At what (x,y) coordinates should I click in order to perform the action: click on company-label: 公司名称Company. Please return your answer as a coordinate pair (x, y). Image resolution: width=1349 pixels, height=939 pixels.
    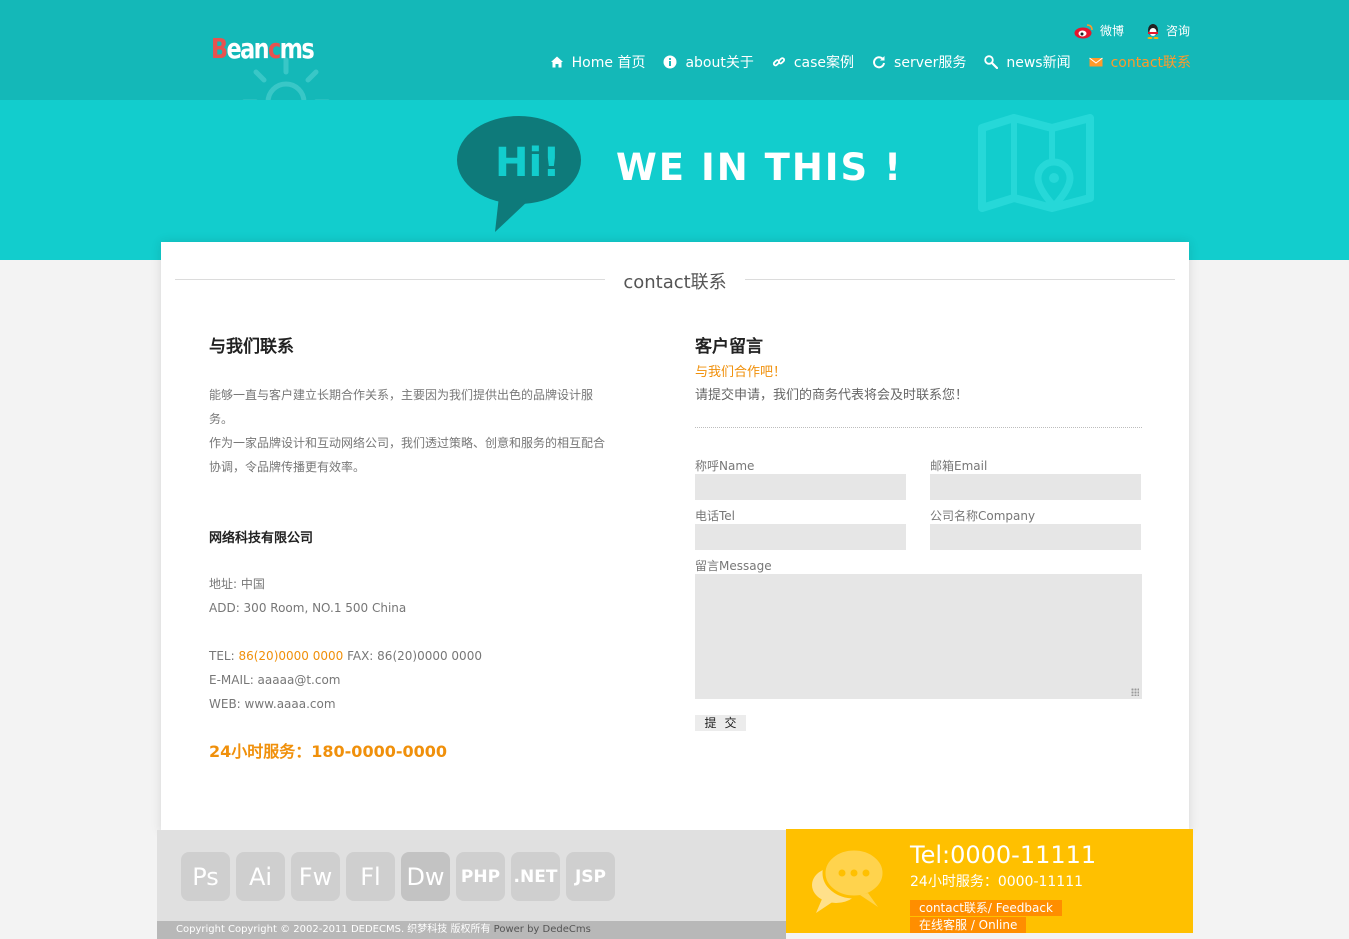
    Looking at the image, I should click on (983, 516).